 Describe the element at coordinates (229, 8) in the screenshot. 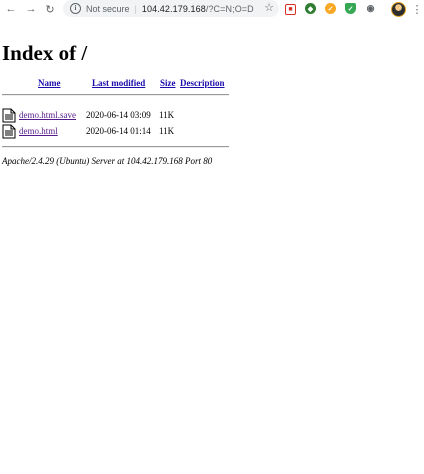

I see `url-path: /?C=N;O=D` at that location.